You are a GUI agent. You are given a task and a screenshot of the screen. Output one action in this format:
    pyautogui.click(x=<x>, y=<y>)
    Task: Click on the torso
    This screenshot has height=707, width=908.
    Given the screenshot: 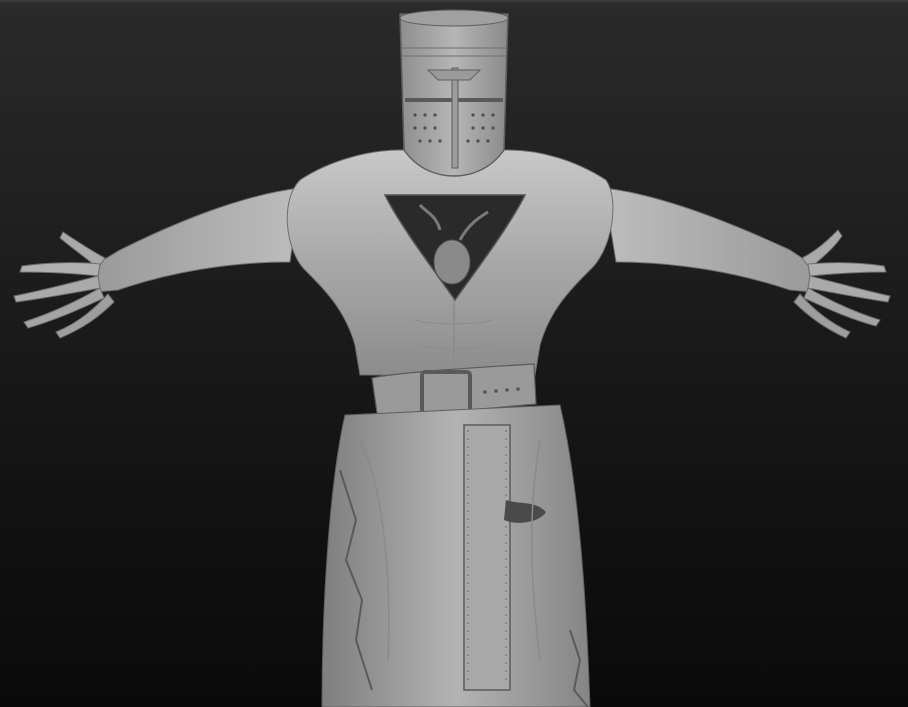 What is the action you would take?
    pyautogui.click(x=450, y=262)
    